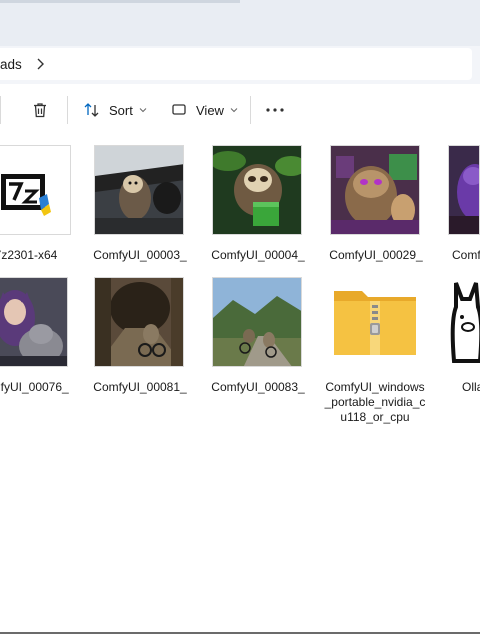 The image size is (480, 634). I want to click on sort-icon, so click(91, 110).